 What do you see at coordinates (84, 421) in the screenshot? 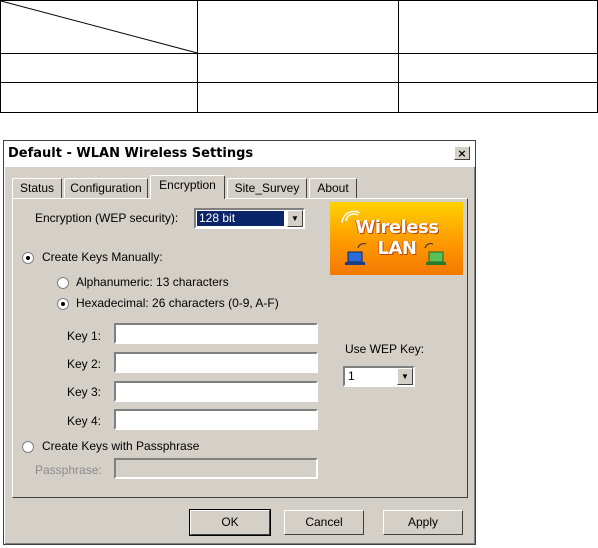
I see `key4-label: Key 4:` at bounding box center [84, 421].